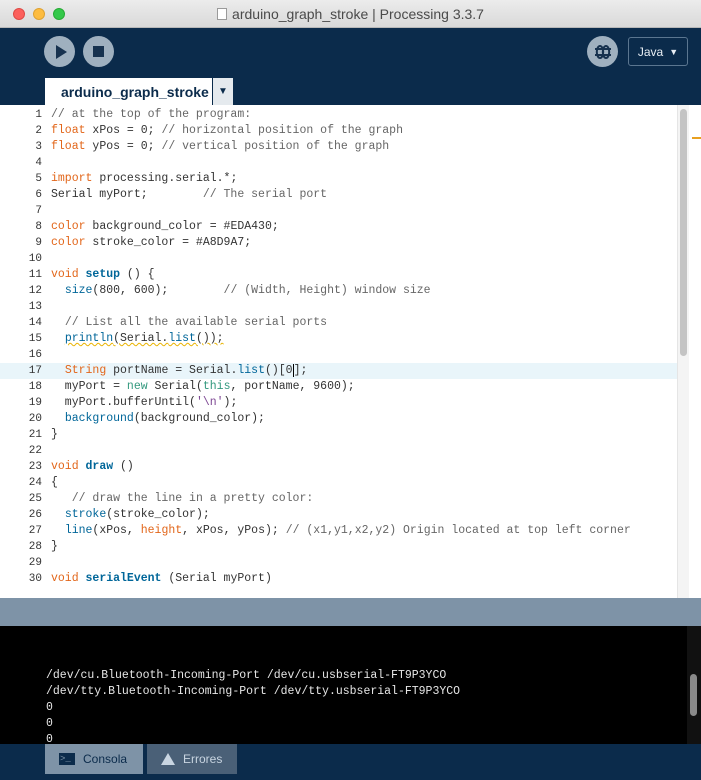  What do you see at coordinates (35, 403) in the screenshot?
I see `line-number: 19` at bounding box center [35, 403].